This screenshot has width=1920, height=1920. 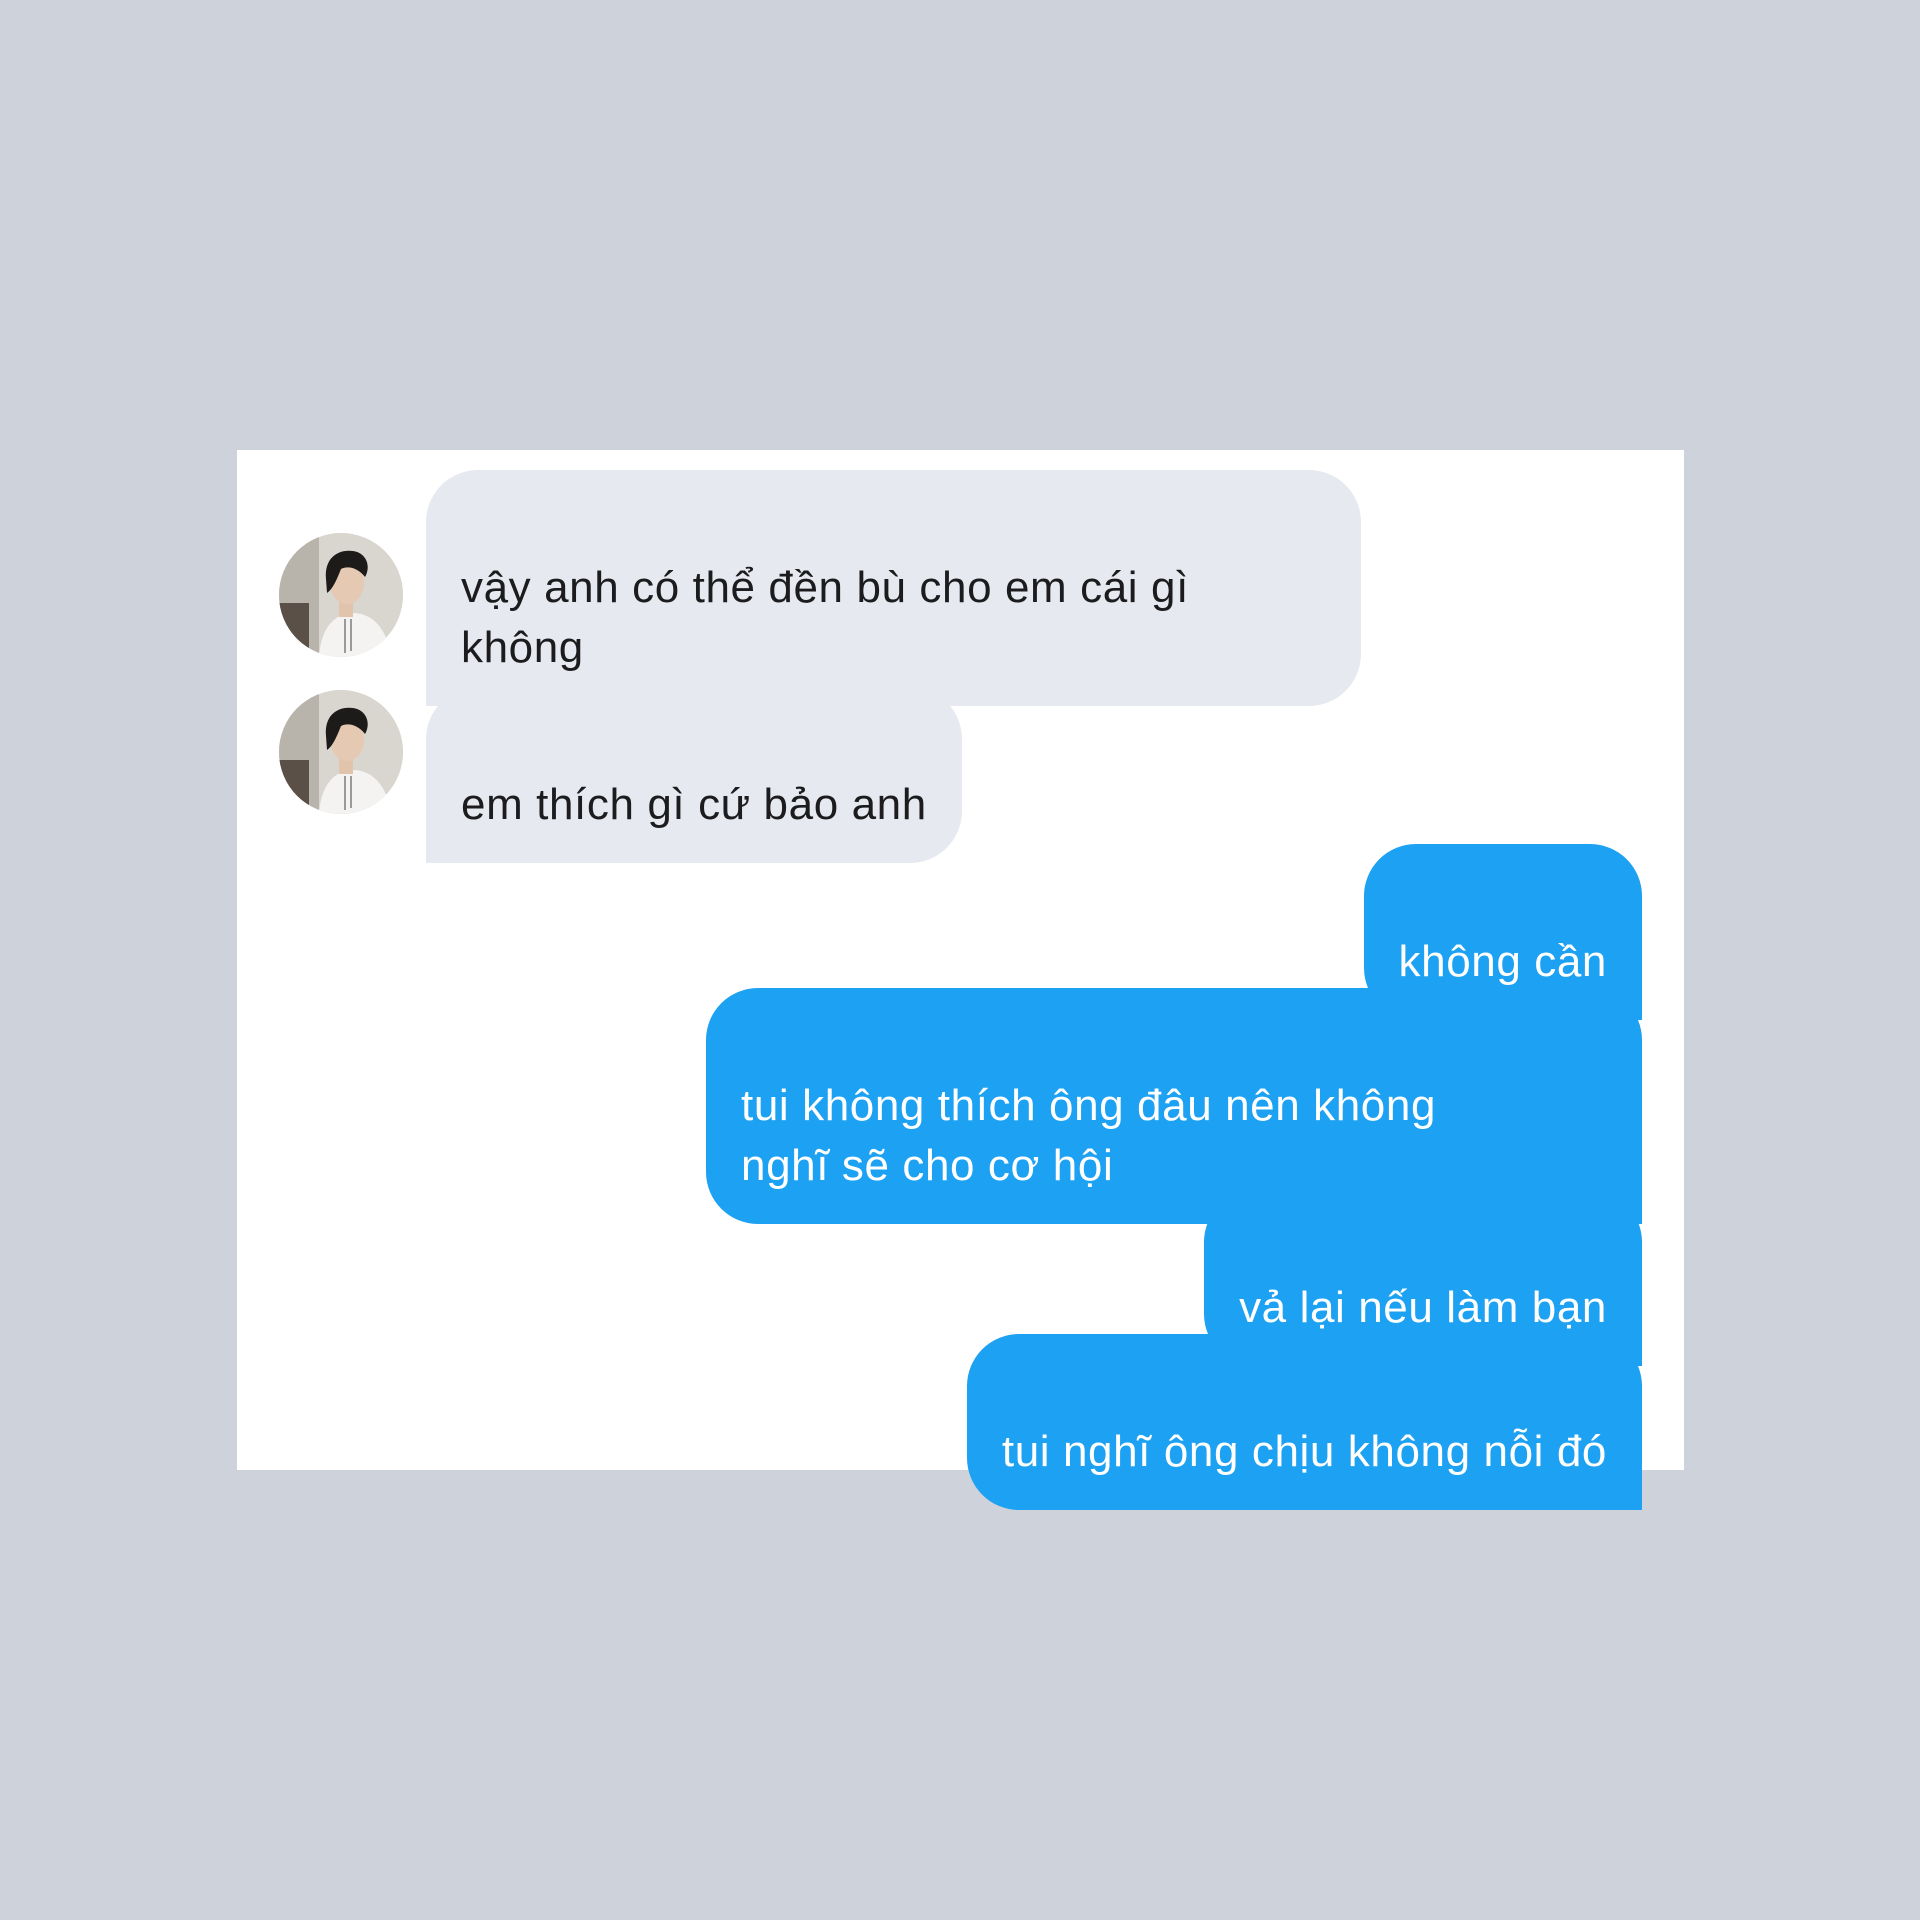 I want to click on message-text: không cần, so click(x=1502, y=961).